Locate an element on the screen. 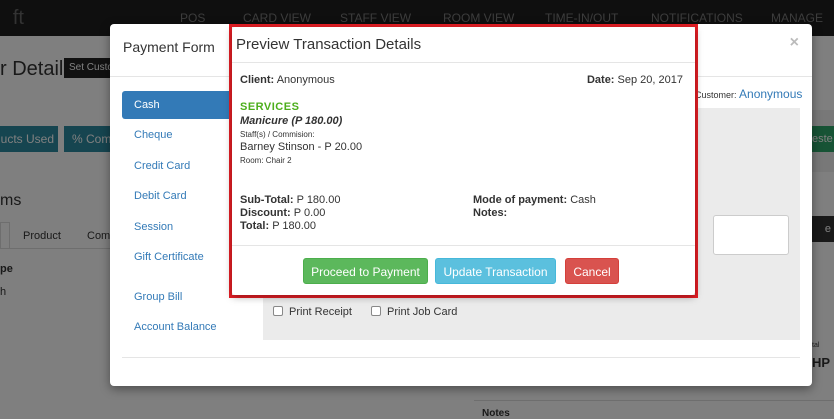  print-job-card-label: Print Job Card is located at coordinates (422, 312).